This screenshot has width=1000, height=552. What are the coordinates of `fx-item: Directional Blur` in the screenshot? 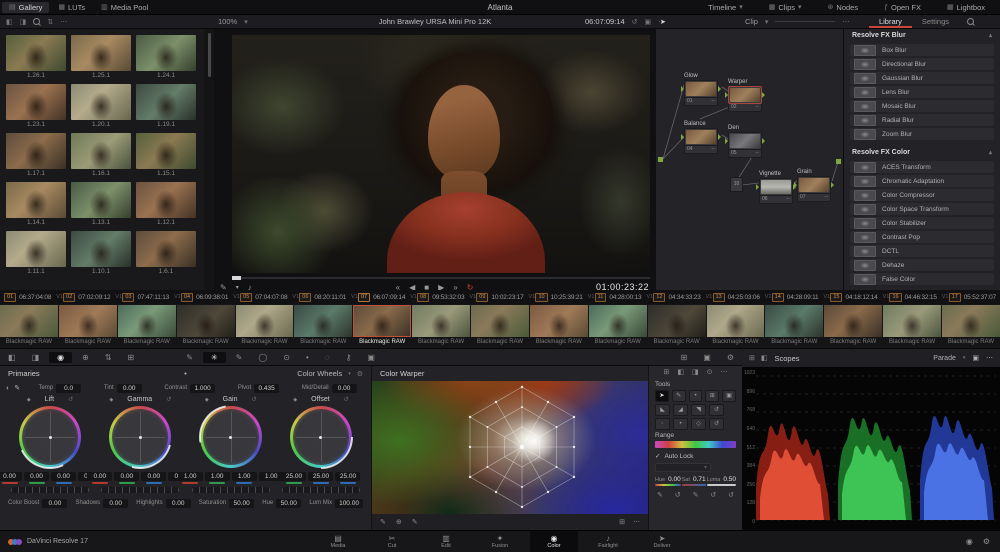 It's located at (922, 64).